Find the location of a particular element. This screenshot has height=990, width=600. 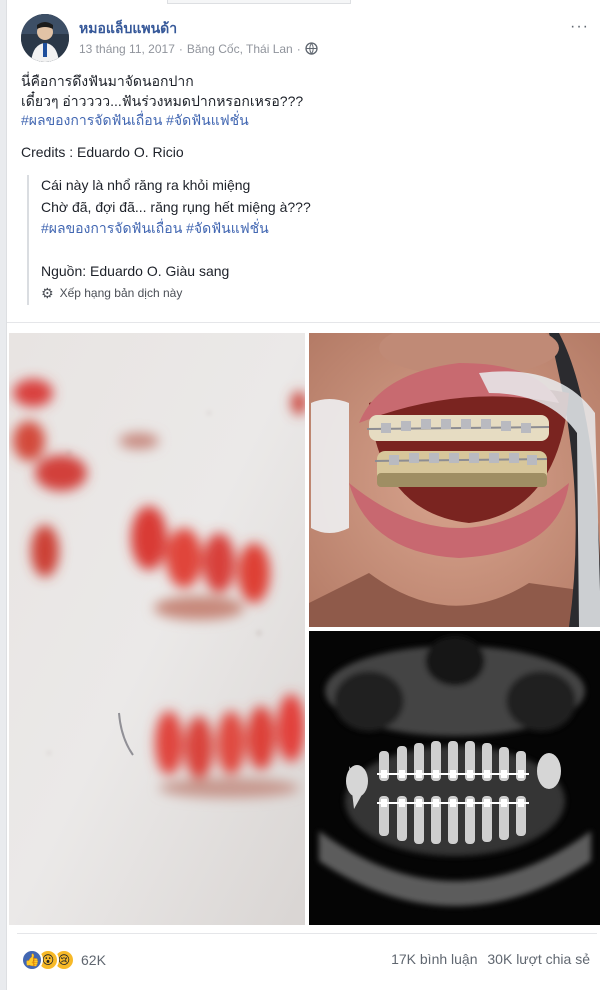

post-line-1: นี่คือการดึงฟันมาจัดนอกปาก is located at coordinates (107, 81).